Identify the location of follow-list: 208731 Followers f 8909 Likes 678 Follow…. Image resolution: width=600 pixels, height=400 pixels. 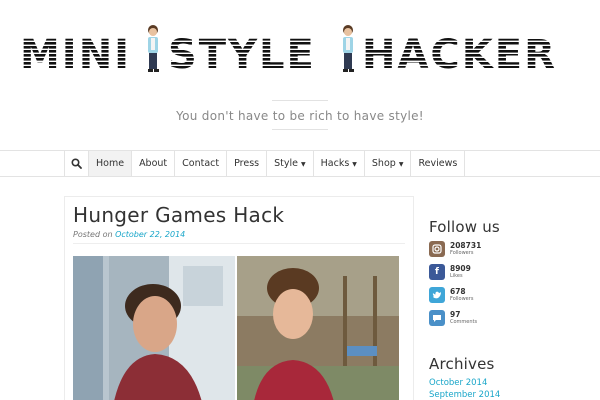
(509, 287).